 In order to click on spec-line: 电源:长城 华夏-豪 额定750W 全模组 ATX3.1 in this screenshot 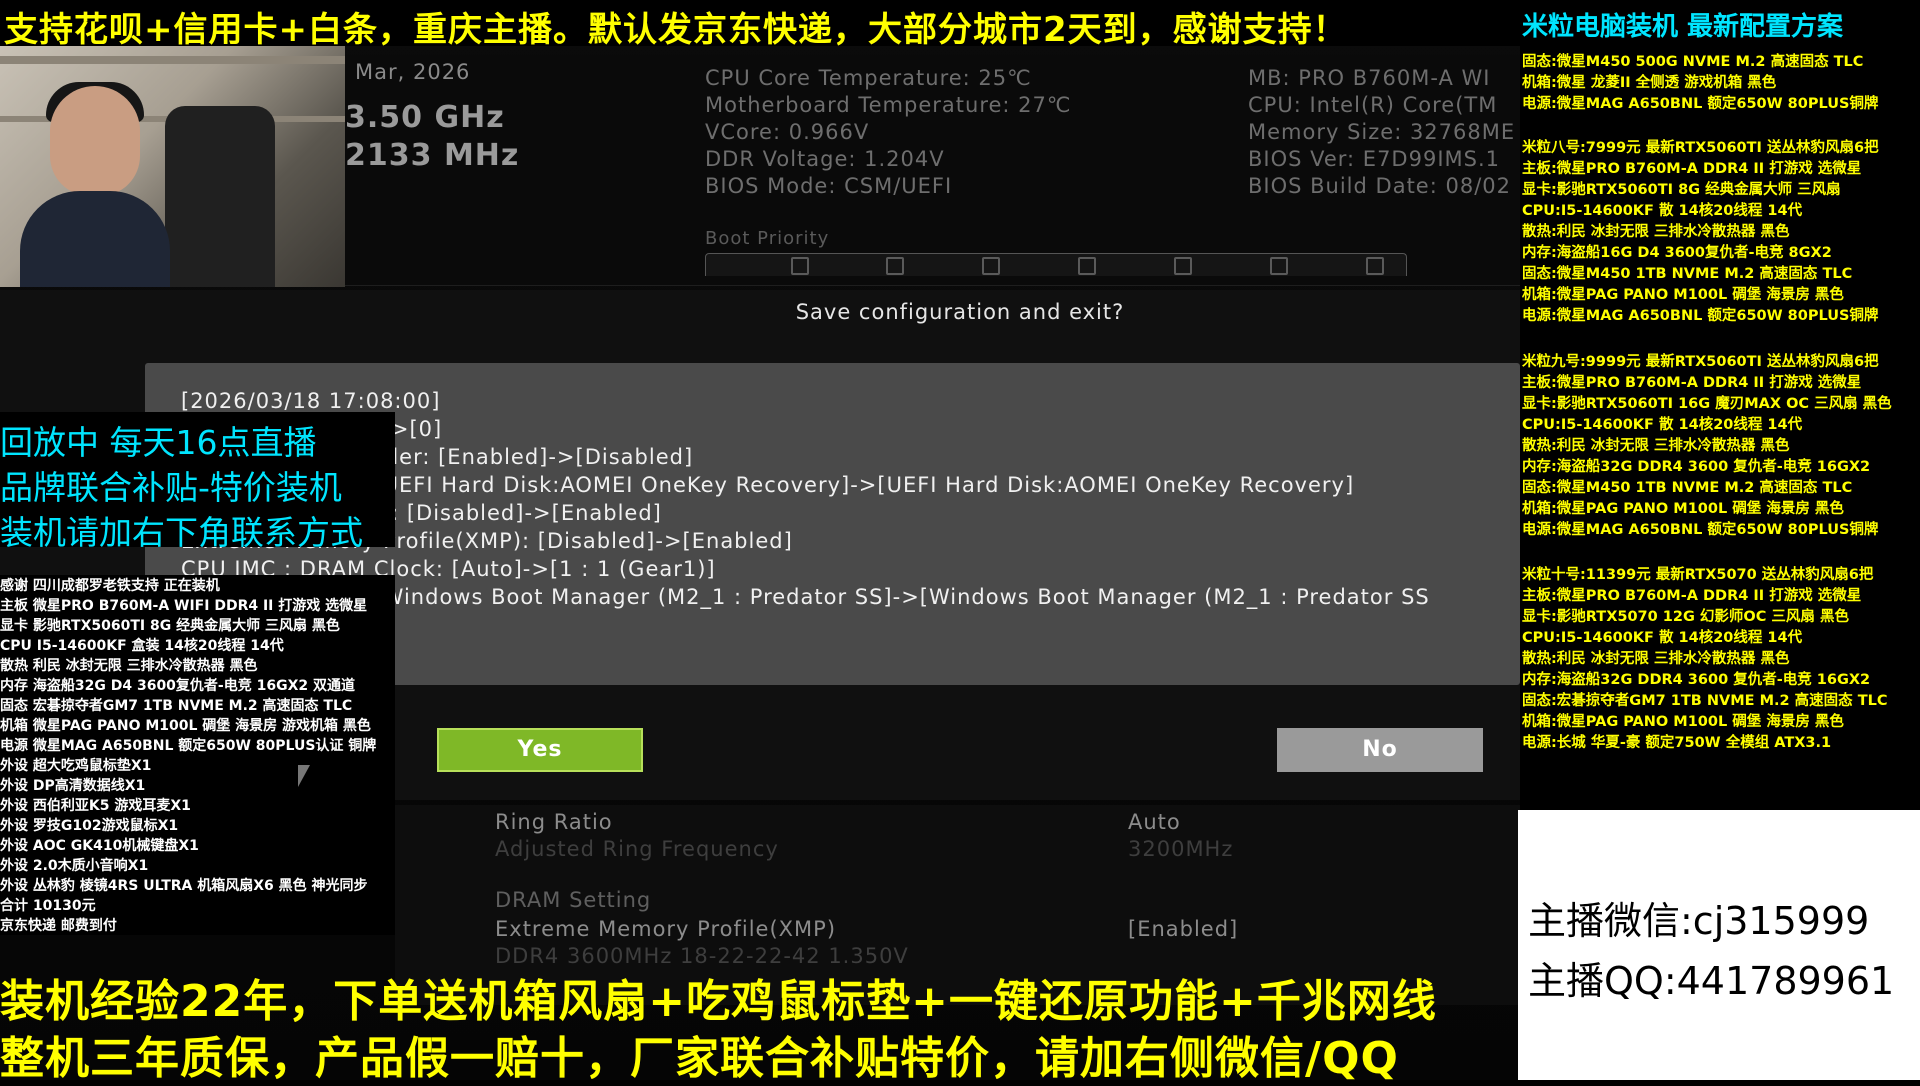, I will do `click(1677, 743)`.